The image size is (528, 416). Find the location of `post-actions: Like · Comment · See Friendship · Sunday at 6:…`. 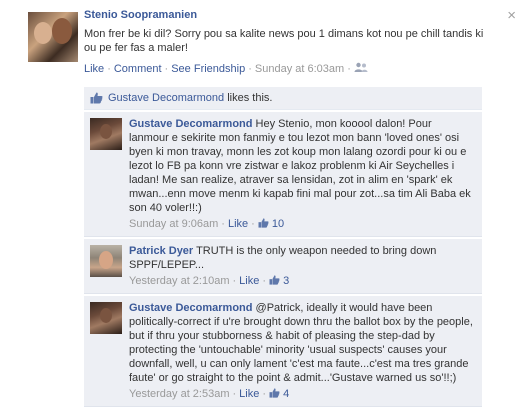

post-actions: Like · Comment · See Friendship · Sunday at 6:… is located at coordinates (294, 69).